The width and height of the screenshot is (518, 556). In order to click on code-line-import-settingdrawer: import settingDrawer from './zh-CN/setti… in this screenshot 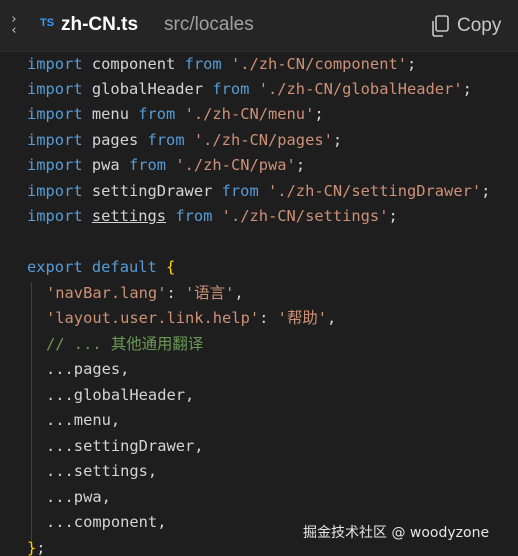, I will do `click(258, 191)`.